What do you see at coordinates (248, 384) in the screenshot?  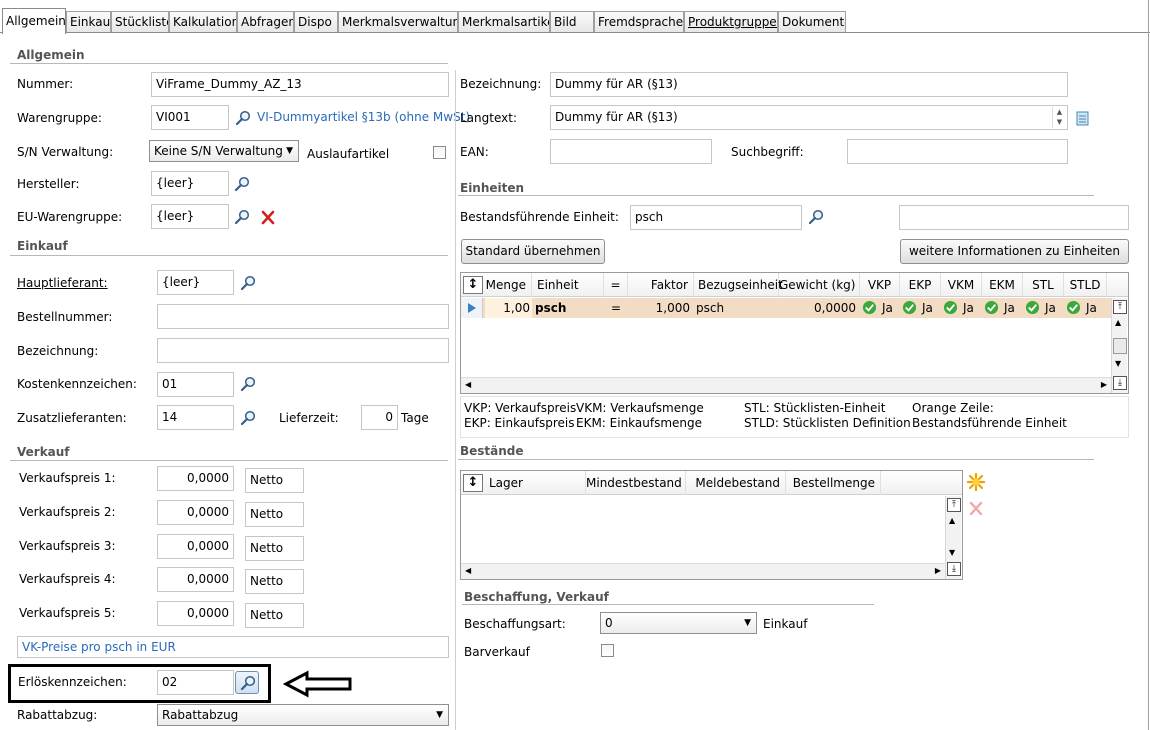 I see `kostenkennzeichen-search-icon` at bounding box center [248, 384].